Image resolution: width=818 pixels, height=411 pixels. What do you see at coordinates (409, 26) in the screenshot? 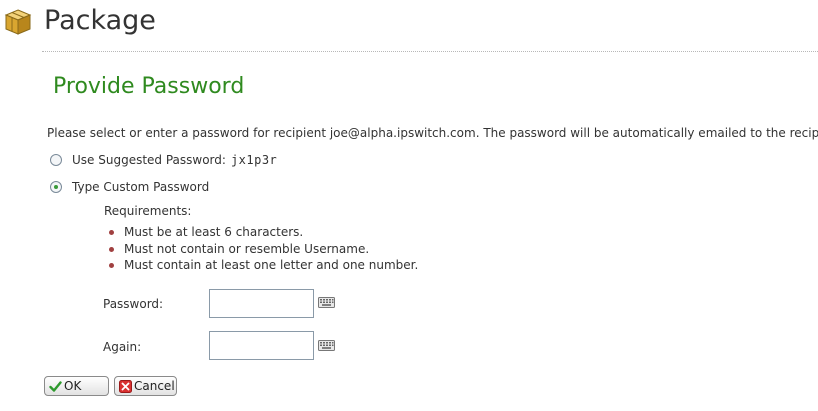
I see `page-header: Package` at bounding box center [409, 26].